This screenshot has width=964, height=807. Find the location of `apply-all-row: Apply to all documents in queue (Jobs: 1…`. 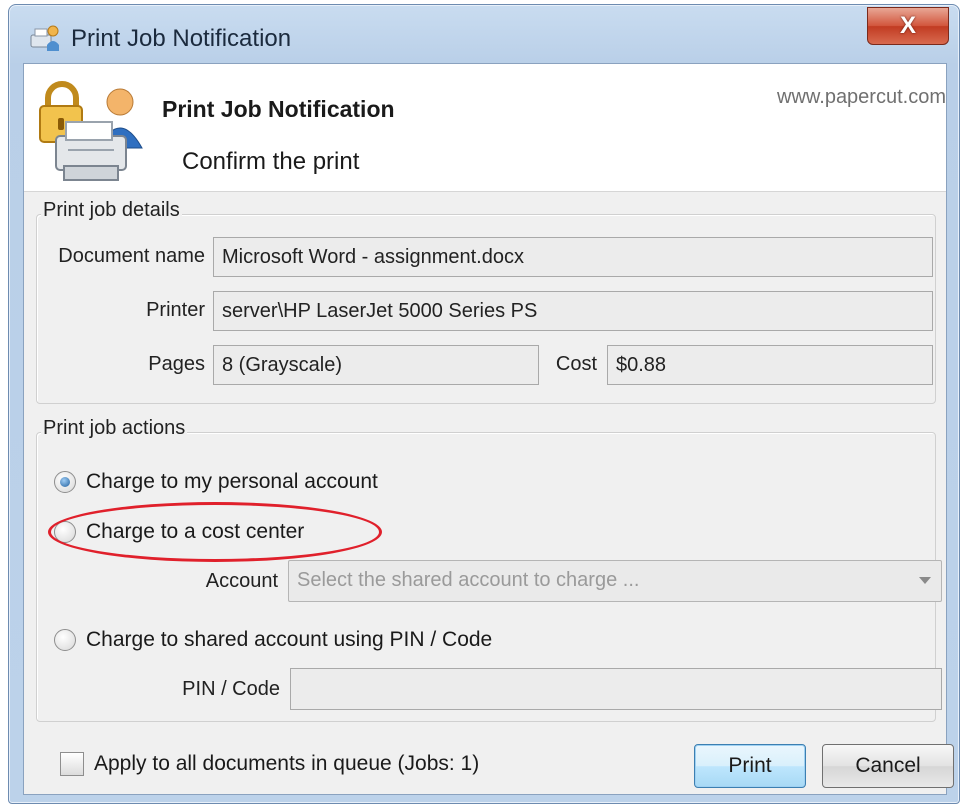

apply-all-row: Apply to all documents in queue (Jobs: 1… is located at coordinates (269, 764).